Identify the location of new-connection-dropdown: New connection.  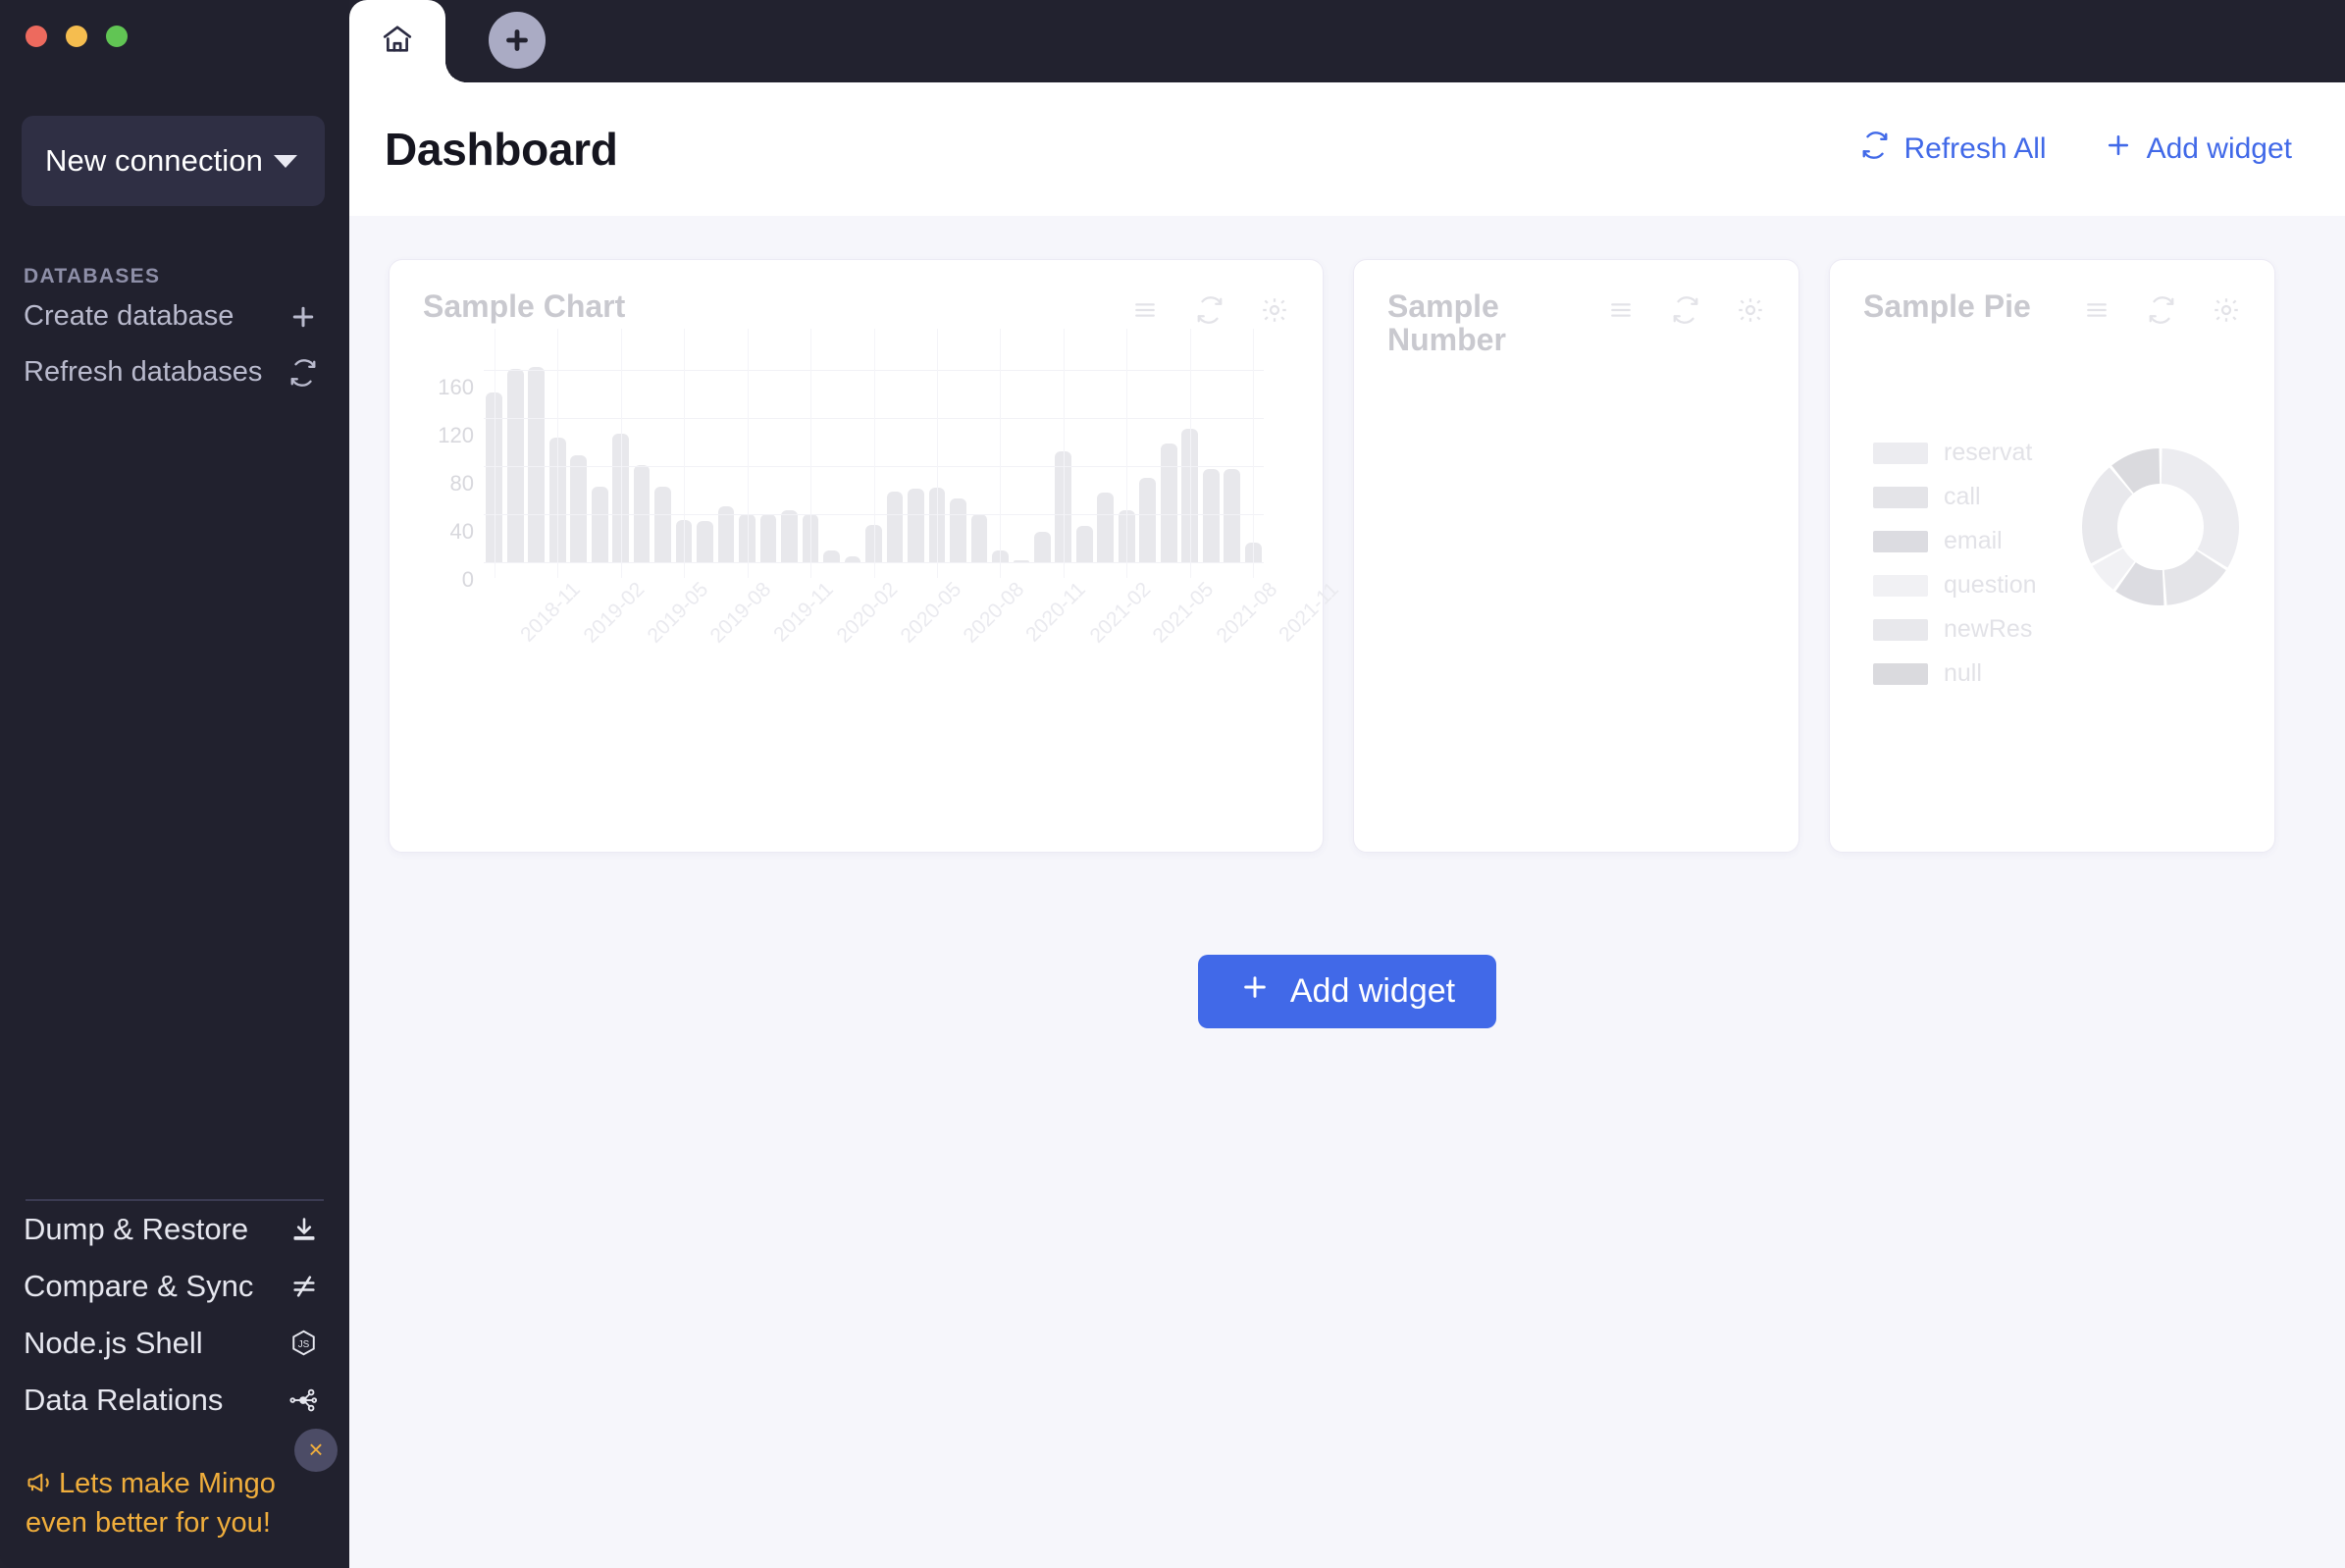
(173, 161).